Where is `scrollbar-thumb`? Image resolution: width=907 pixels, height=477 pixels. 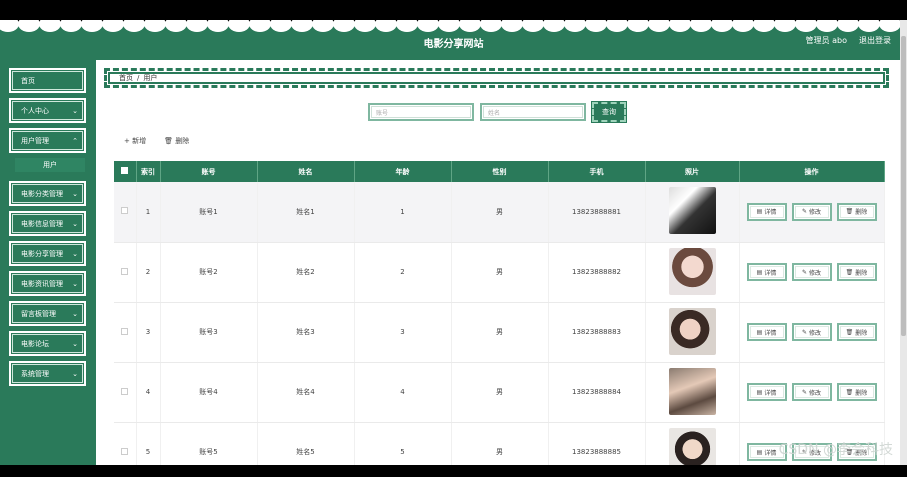 scrollbar-thumb is located at coordinates (903, 186).